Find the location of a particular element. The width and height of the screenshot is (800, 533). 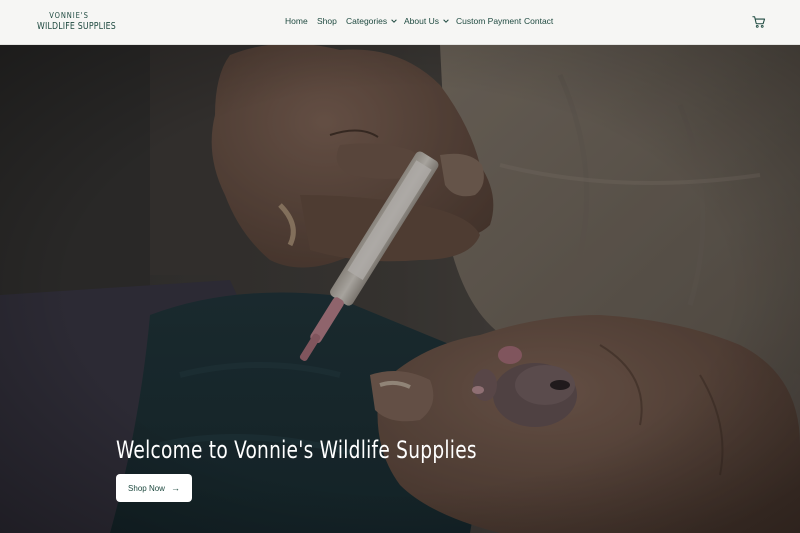

nav-categories-label: Categories is located at coordinates (367, 21).